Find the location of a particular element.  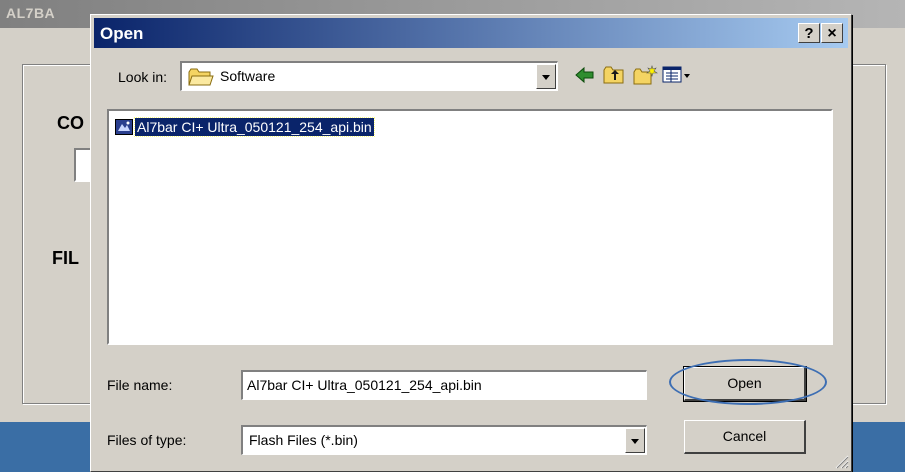

file-name-input: Al7bar CI+ Ultra_050121_254_api.bin is located at coordinates (444, 385).